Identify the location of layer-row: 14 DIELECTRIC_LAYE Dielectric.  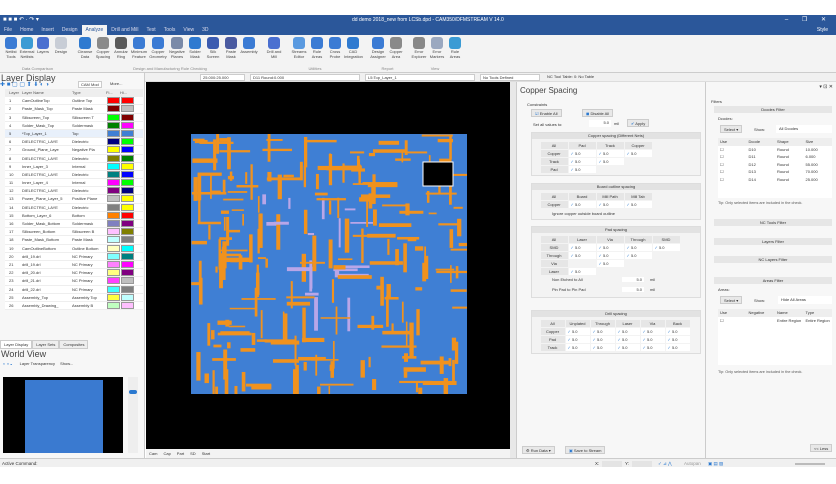
(74, 207).